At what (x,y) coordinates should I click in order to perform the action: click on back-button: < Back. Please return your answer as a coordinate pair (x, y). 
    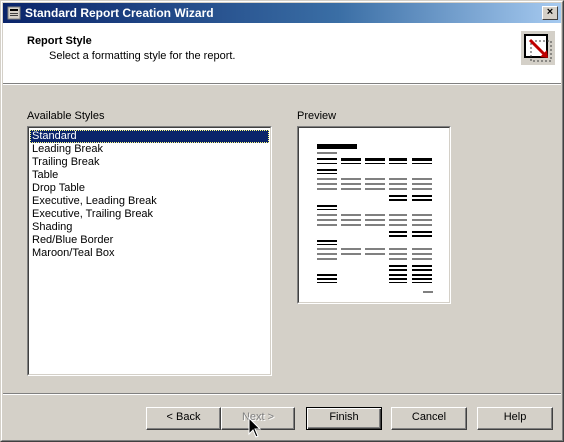
    Looking at the image, I should click on (183, 418).